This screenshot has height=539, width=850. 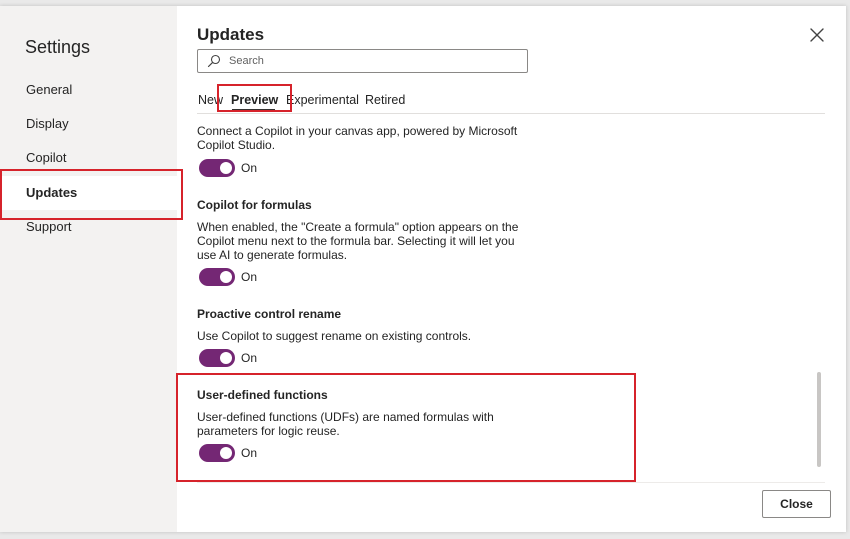 What do you see at coordinates (322, 100) in the screenshot?
I see `tab-experimental: Experimental` at bounding box center [322, 100].